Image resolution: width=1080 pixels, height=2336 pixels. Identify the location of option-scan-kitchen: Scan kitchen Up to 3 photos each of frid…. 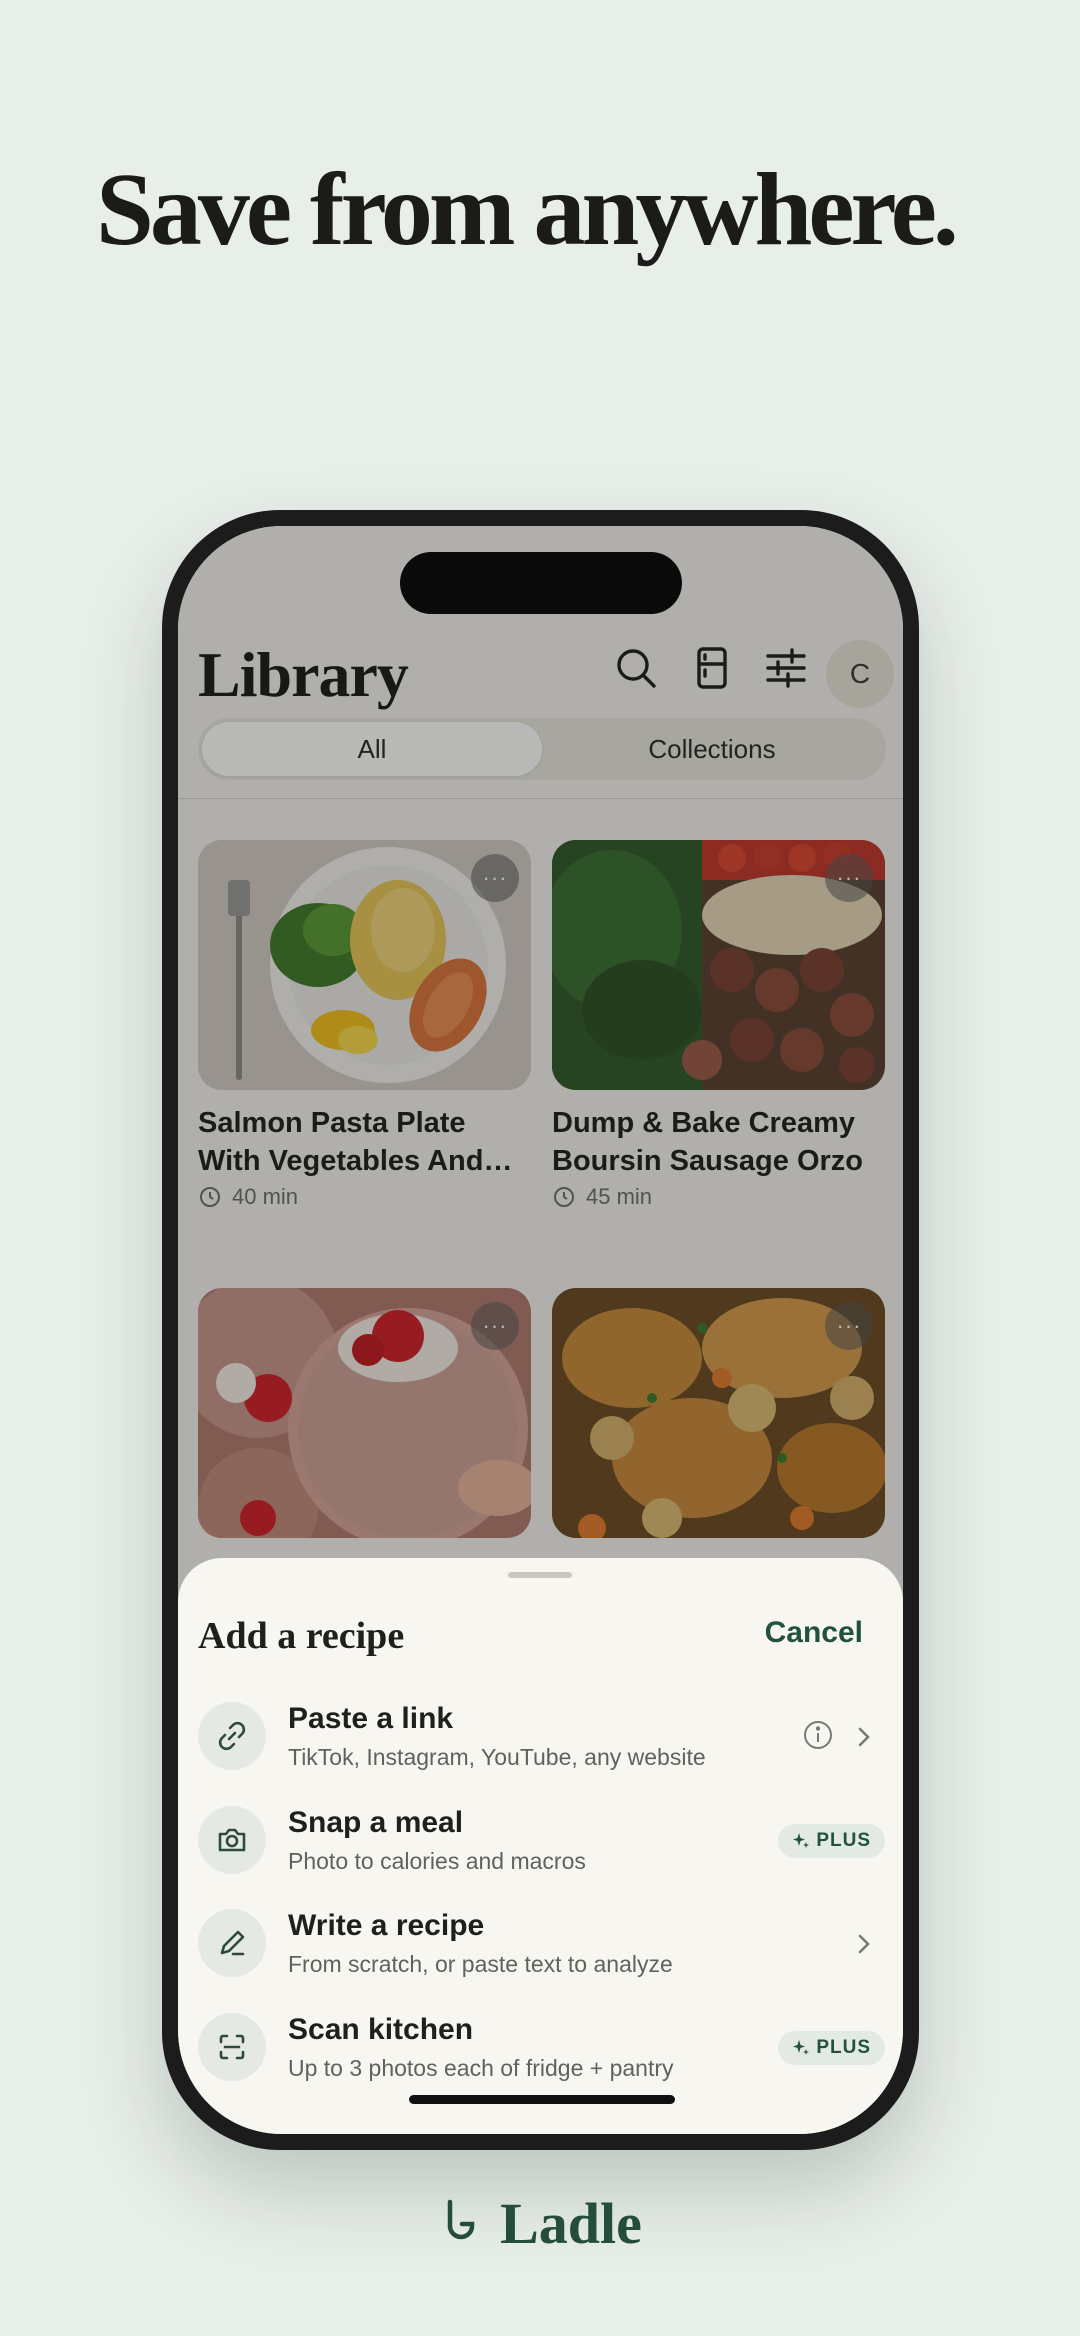
(541, 2047).